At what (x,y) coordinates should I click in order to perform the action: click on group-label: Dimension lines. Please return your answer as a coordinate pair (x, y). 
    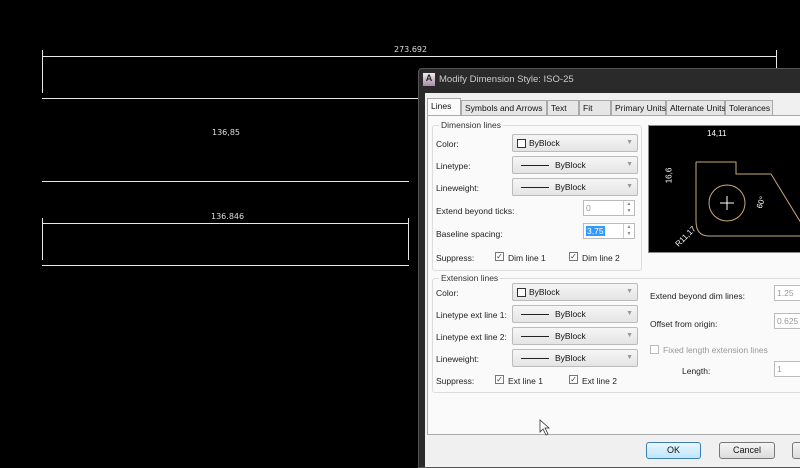
    Looking at the image, I should click on (471, 125).